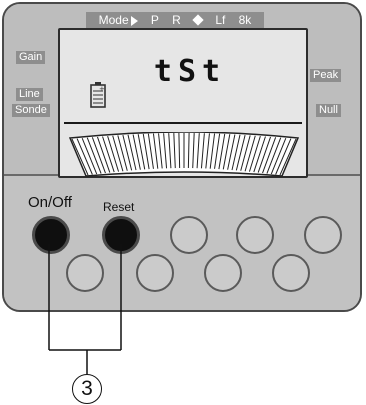 This screenshot has width=366, height=405. Describe the element at coordinates (121, 235) in the screenshot. I see `reset-button` at that location.